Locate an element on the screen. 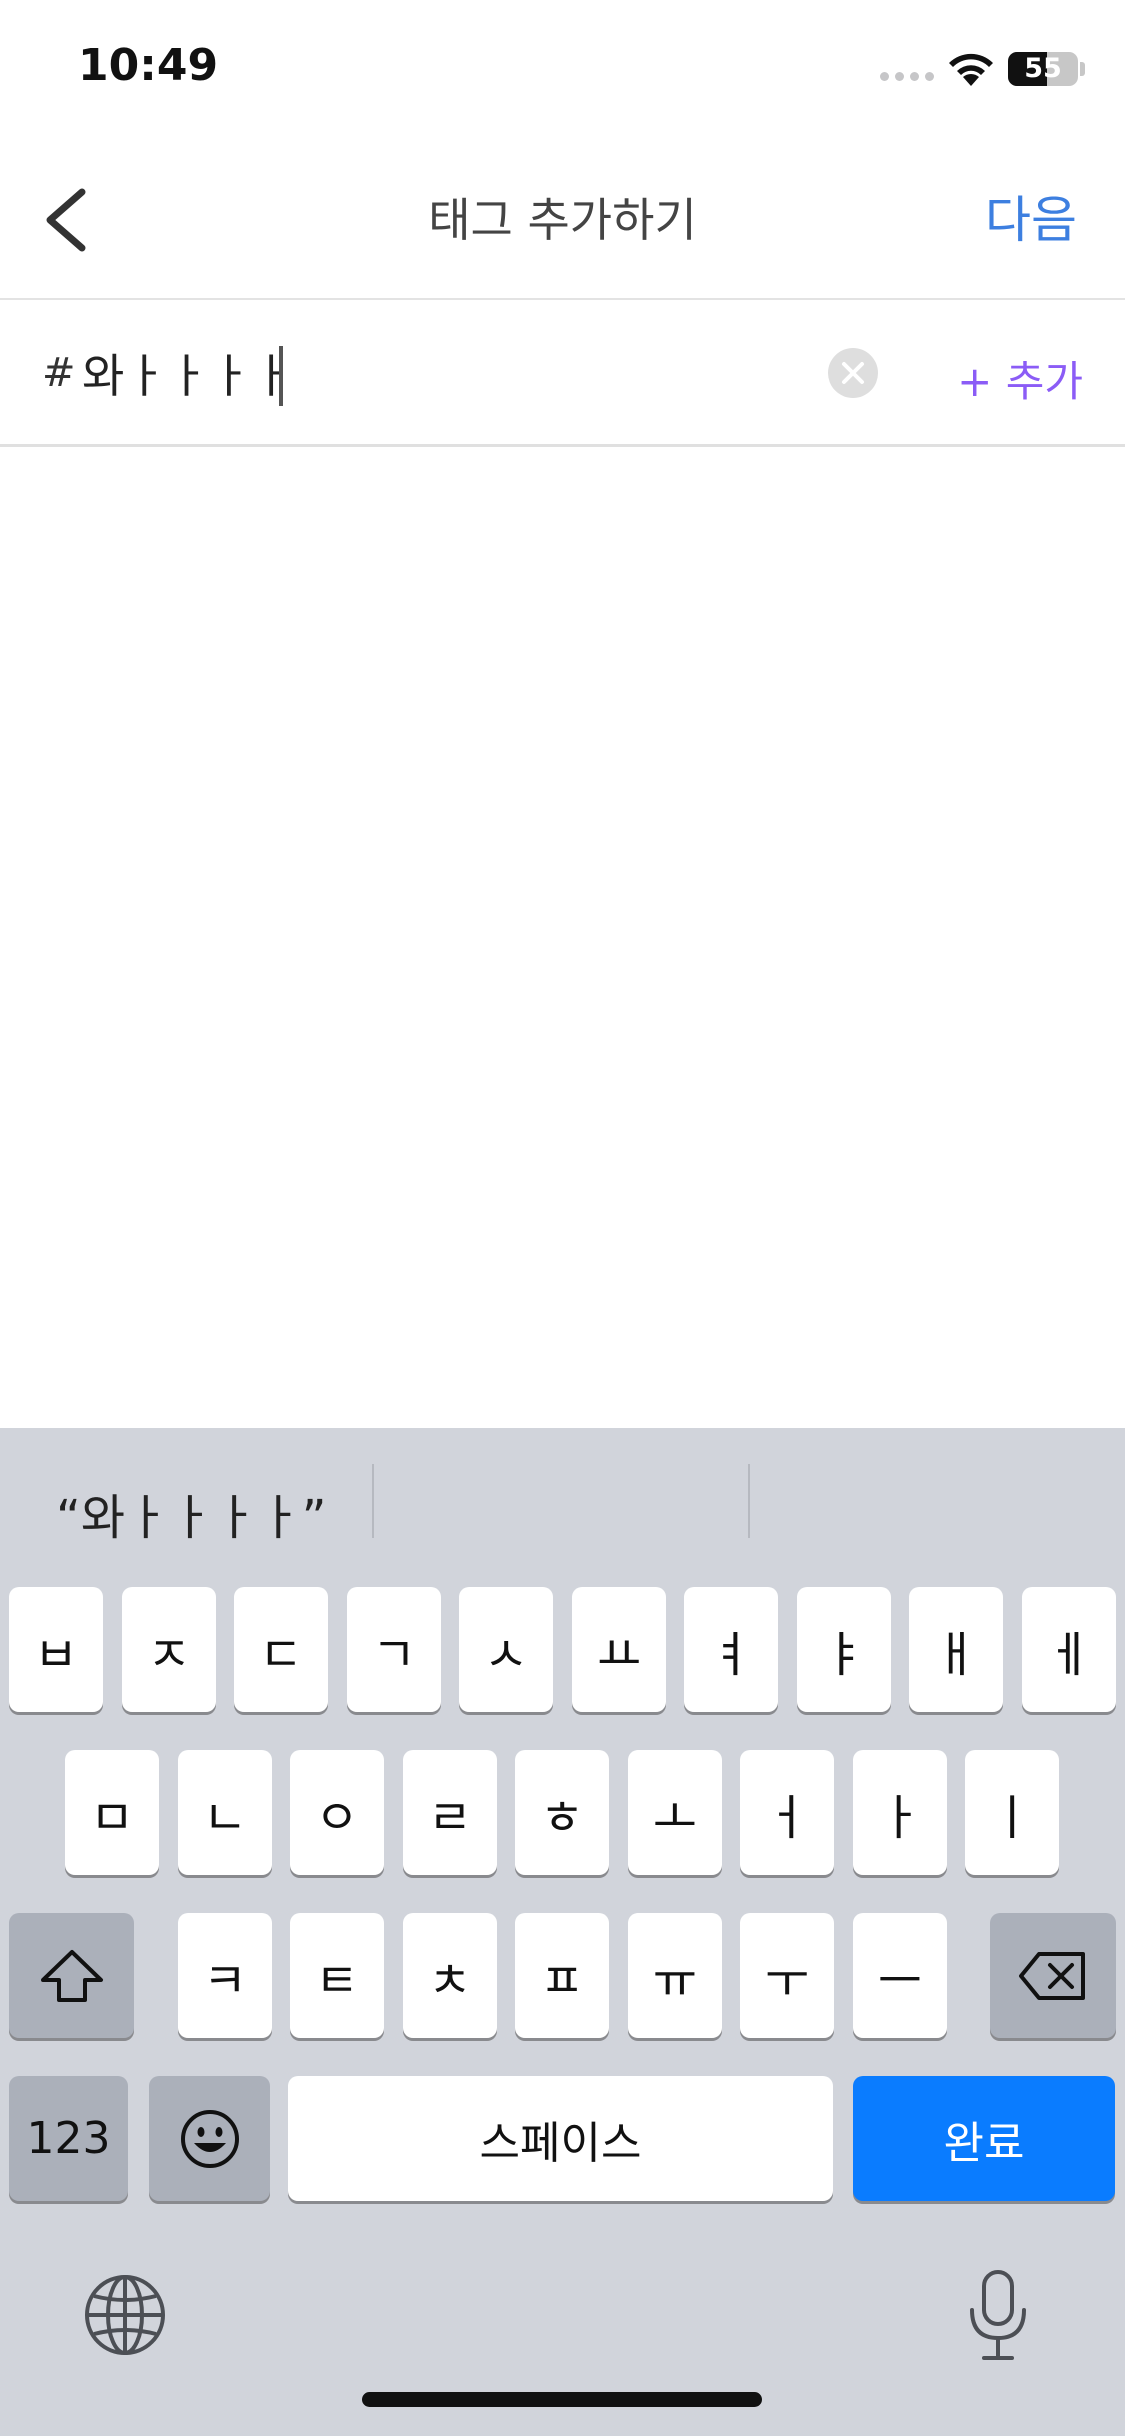 The width and height of the screenshot is (1125, 2436). key: ㅇ is located at coordinates (337, 1812).